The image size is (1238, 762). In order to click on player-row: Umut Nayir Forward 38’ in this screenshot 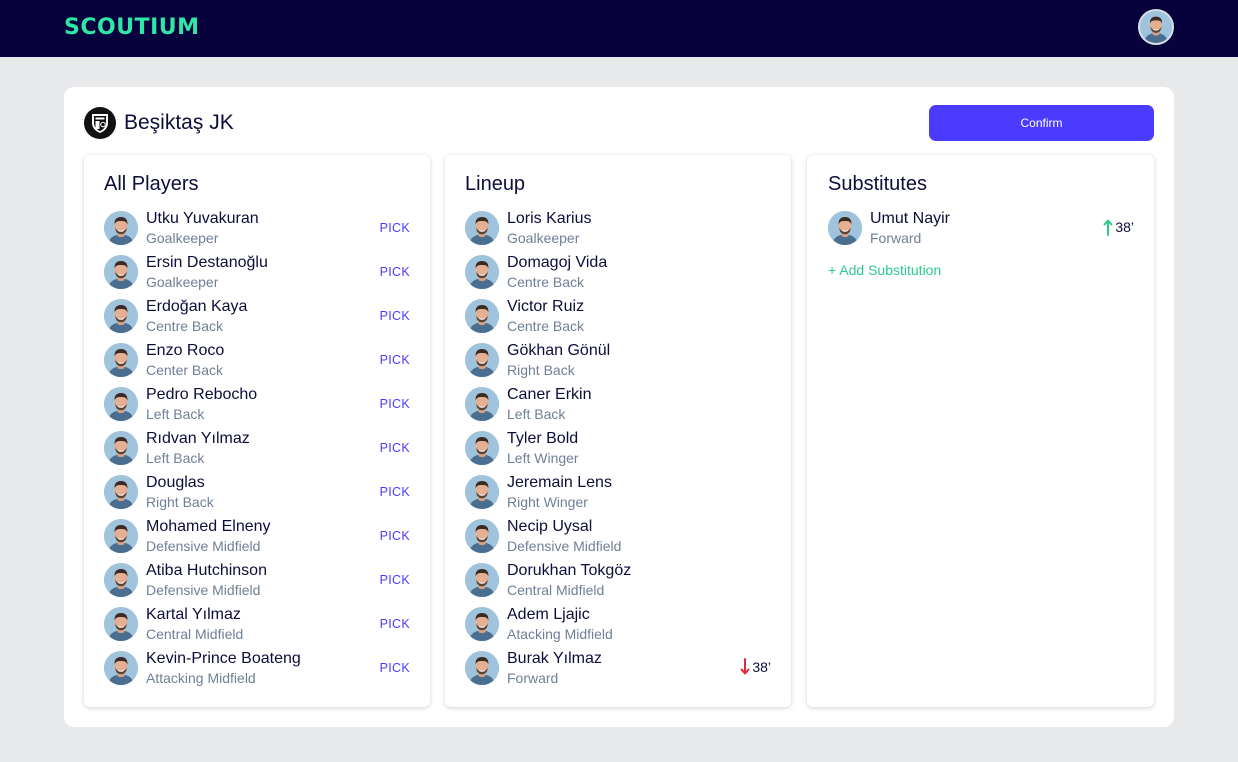, I will do `click(981, 231)`.